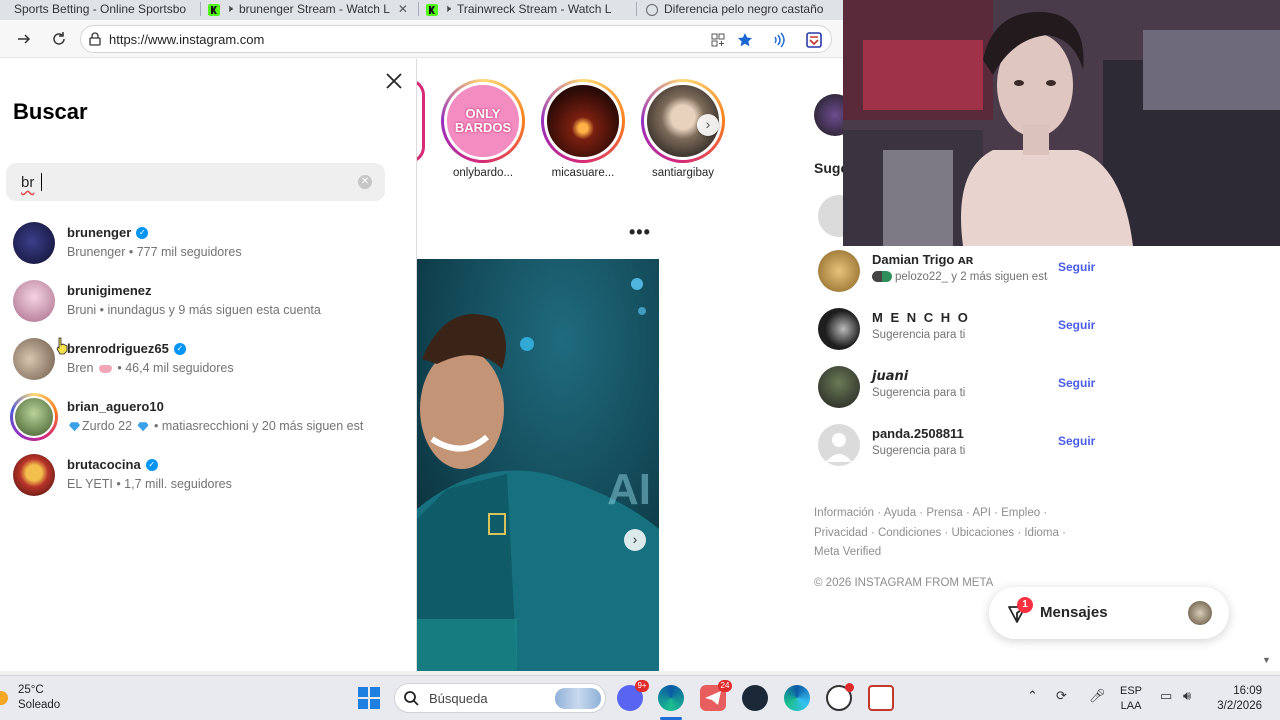  Describe the element at coordinates (652, 10) in the screenshot. I see `globe-icon` at that location.